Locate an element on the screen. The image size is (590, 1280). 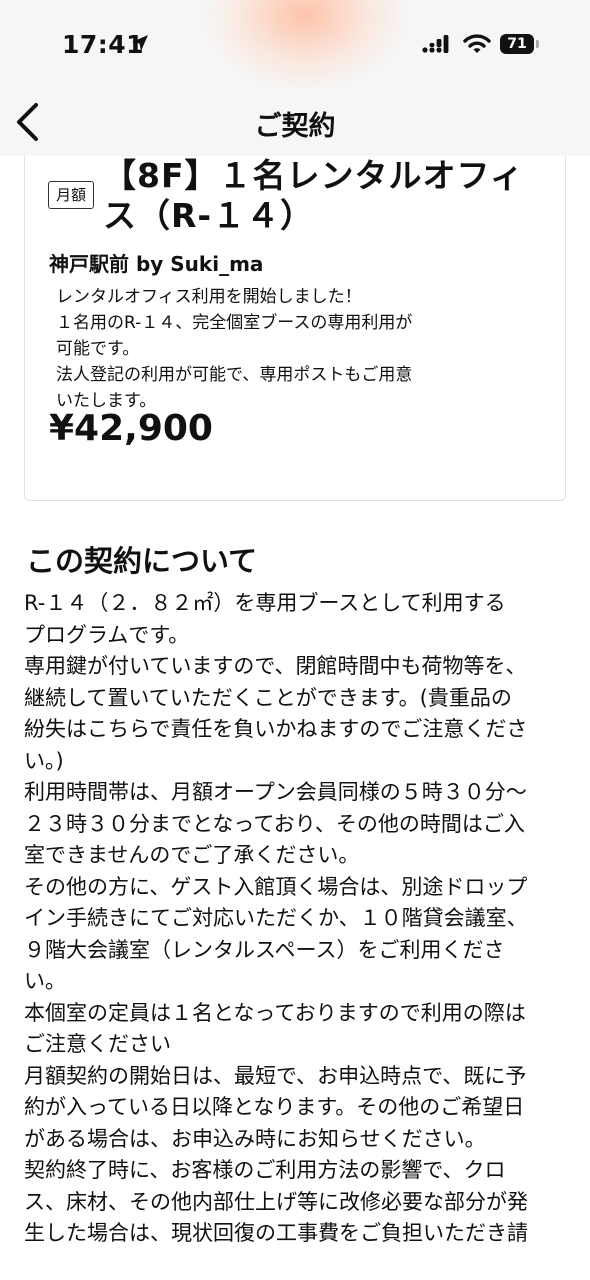
status-bar: 17:41 71 is located at coordinates (295, 45).